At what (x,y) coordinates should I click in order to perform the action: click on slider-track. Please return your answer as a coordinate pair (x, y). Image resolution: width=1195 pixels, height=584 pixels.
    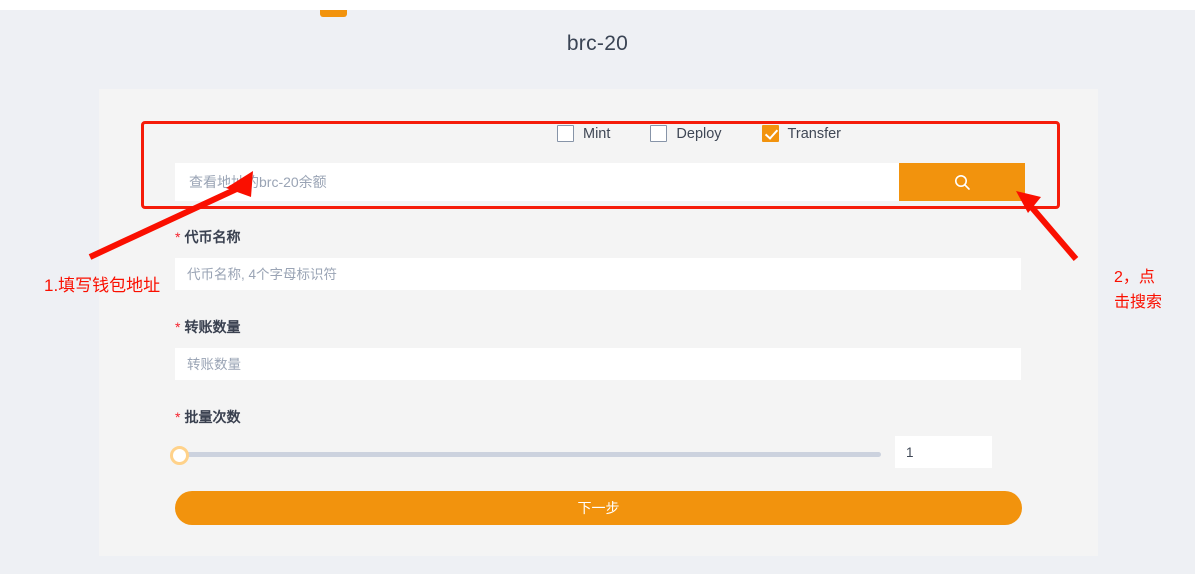
    Looking at the image, I should click on (528, 454).